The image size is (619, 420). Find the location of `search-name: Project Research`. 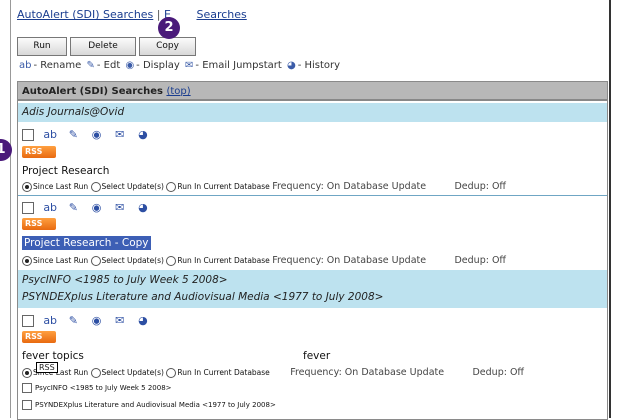

search-name: Project Research is located at coordinates (66, 171).